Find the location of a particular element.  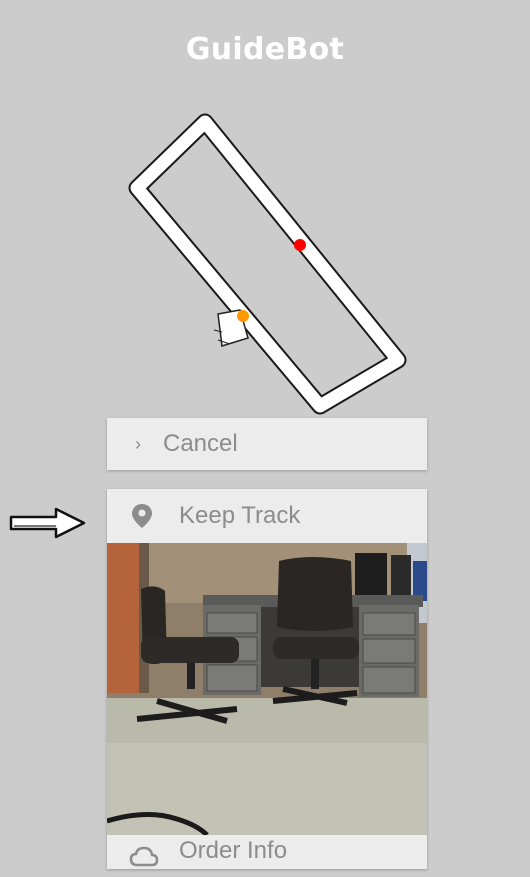

destination-marker is located at coordinates (243, 316).